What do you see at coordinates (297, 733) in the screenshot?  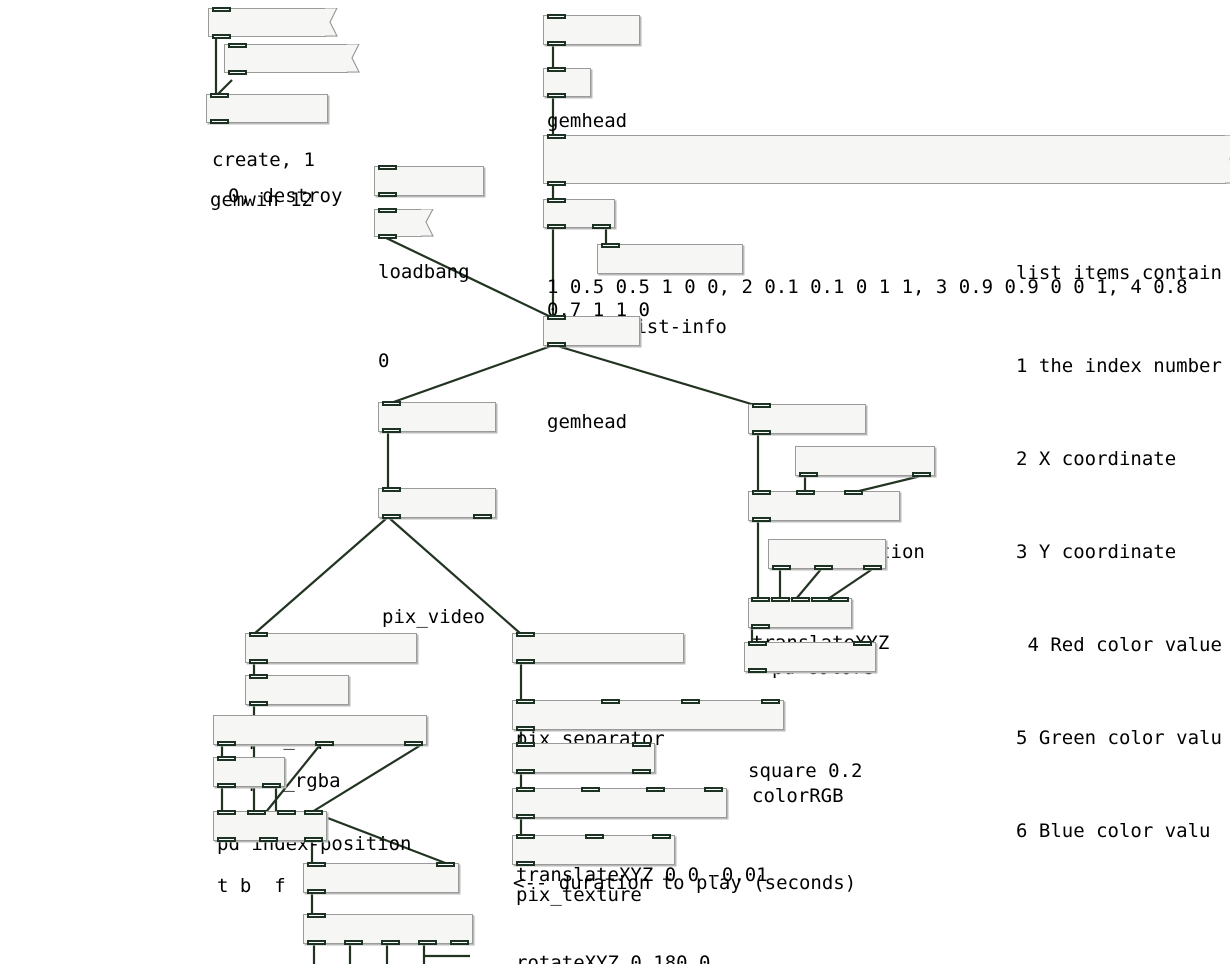 I see `object-pix-rgba: pix_rgba` at bounding box center [297, 733].